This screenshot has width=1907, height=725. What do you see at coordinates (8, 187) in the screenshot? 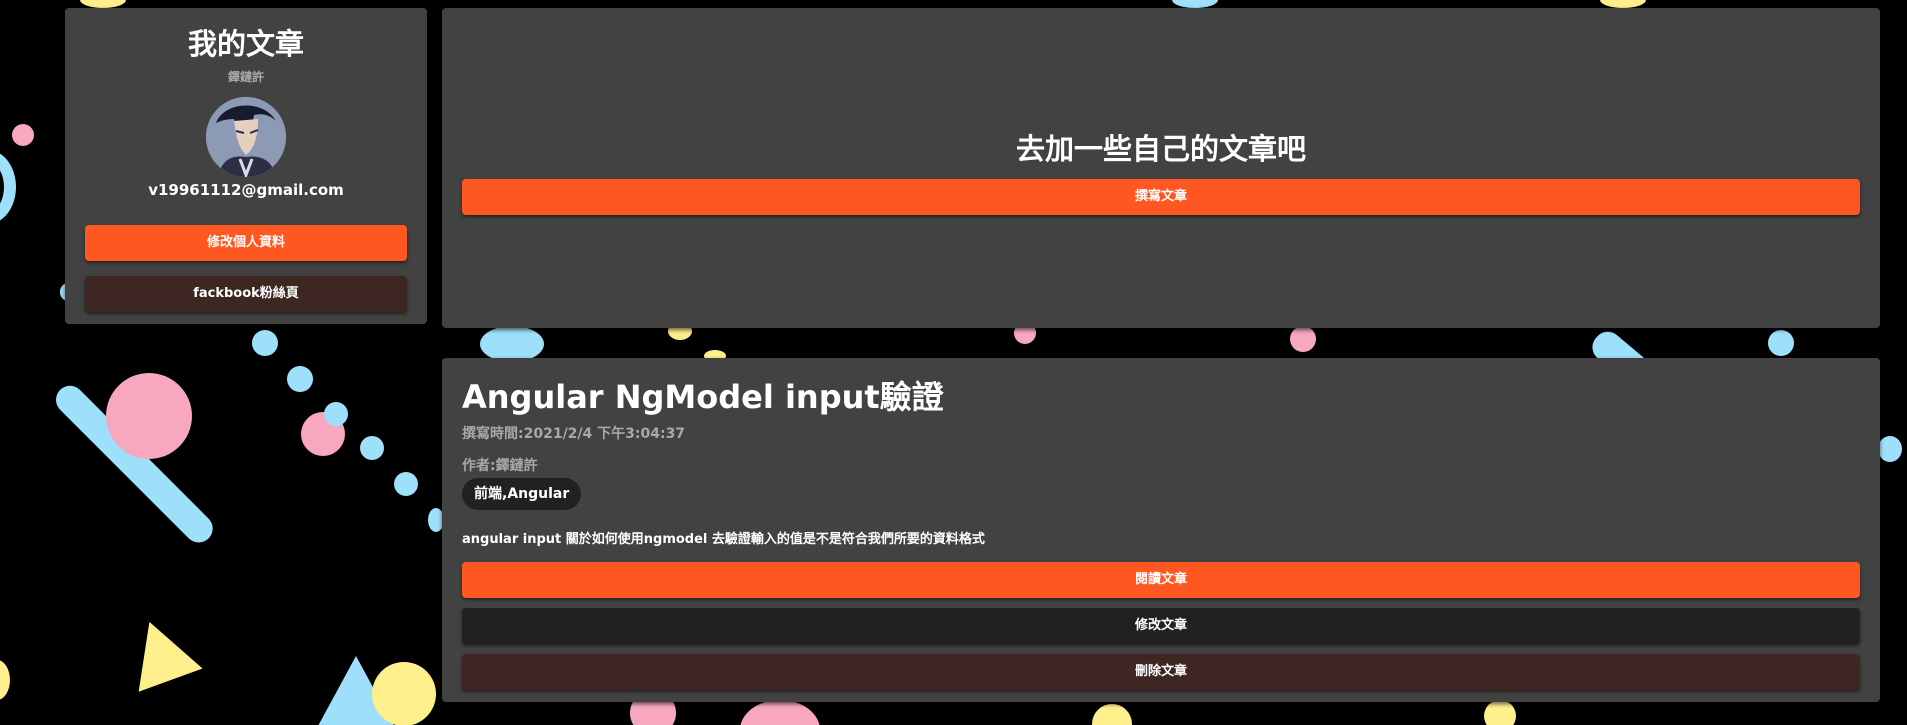
I see `decorative-ring-blue` at bounding box center [8, 187].